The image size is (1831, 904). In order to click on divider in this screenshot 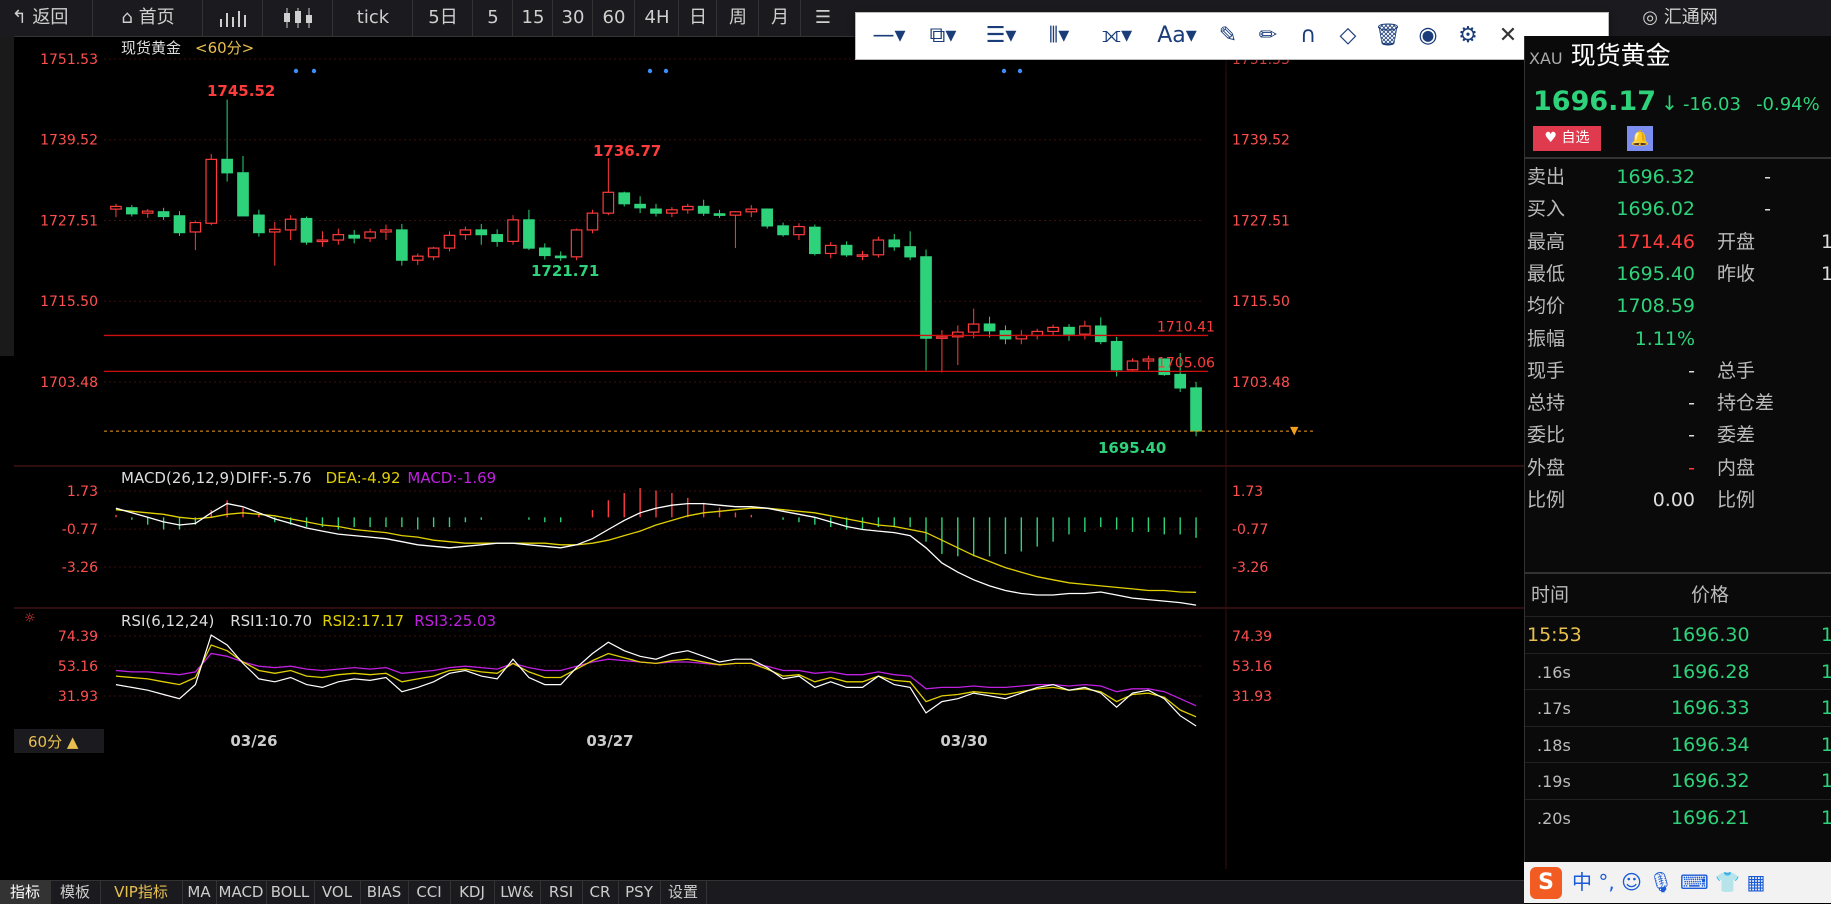, I will do `click(1678, 573)`.